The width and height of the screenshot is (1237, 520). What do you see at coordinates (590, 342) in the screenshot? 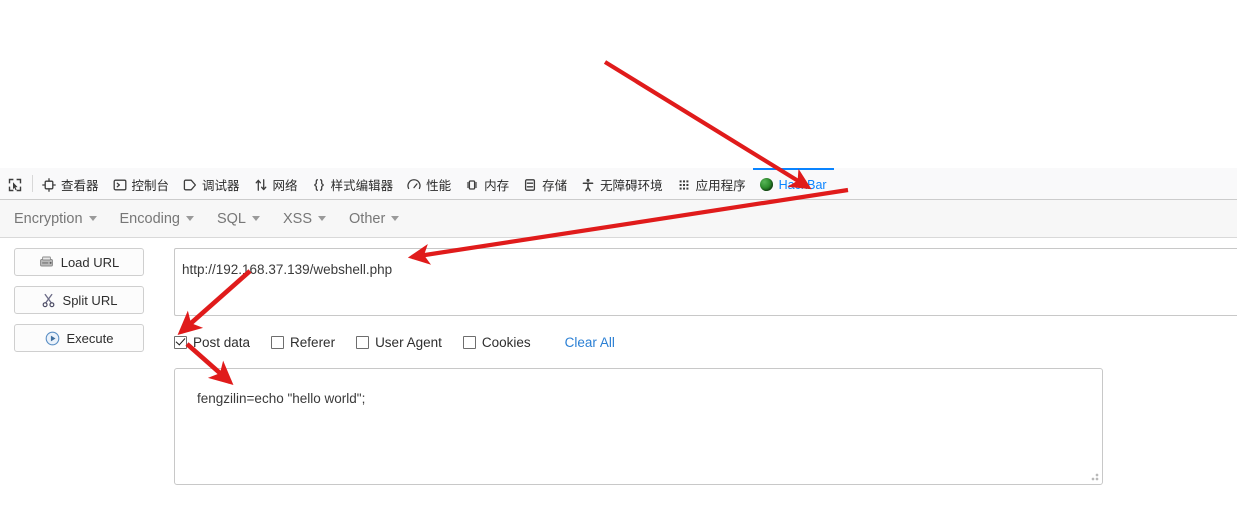
I see `clear-all-link: Clear All` at bounding box center [590, 342].